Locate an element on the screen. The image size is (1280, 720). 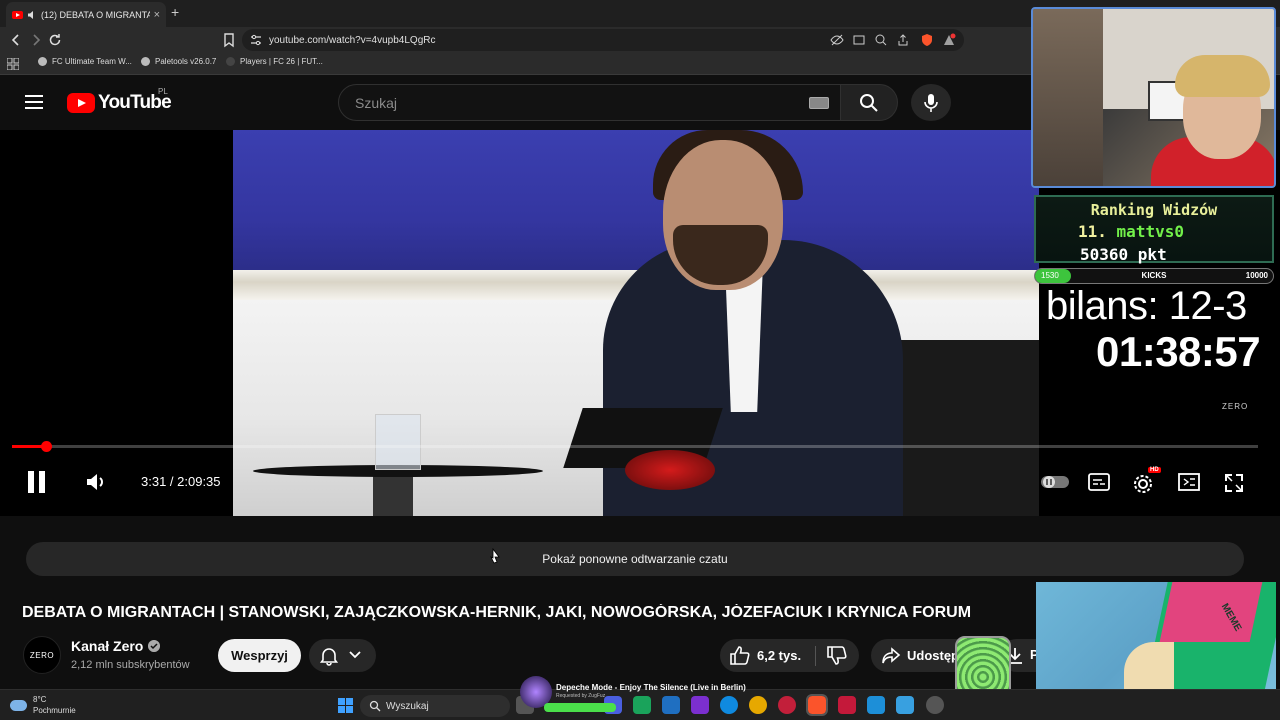
brave-icon is located at coordinates (817, 705).